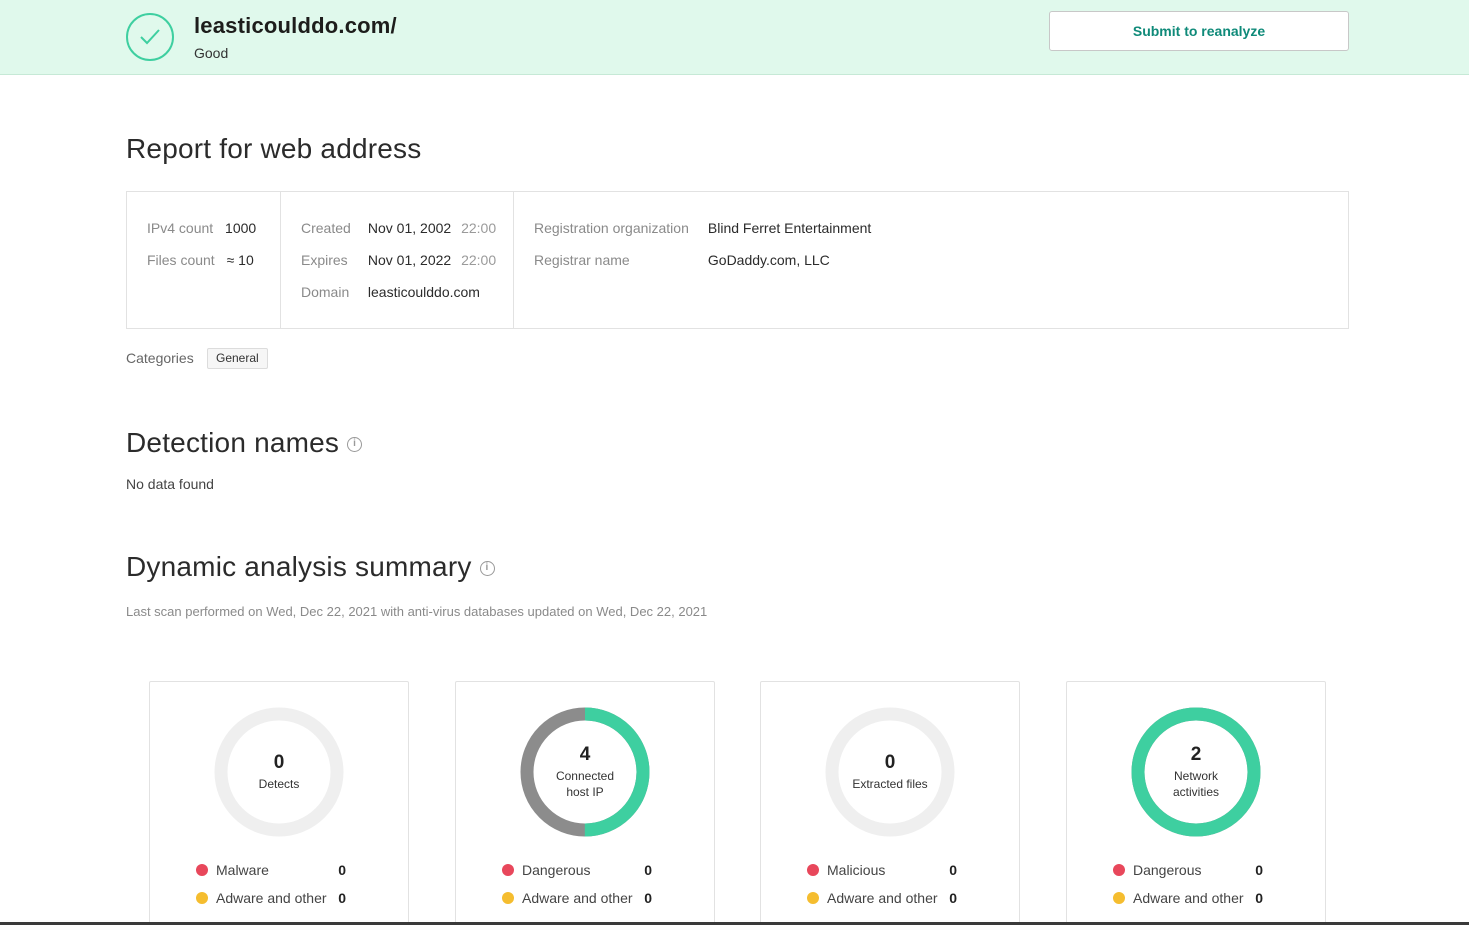 The height and width of the screenshot is (925, 1469). Describe the element at coordinates (240, 260) in the screenshot. I see `files-count-value: ≈ 10` at that location.